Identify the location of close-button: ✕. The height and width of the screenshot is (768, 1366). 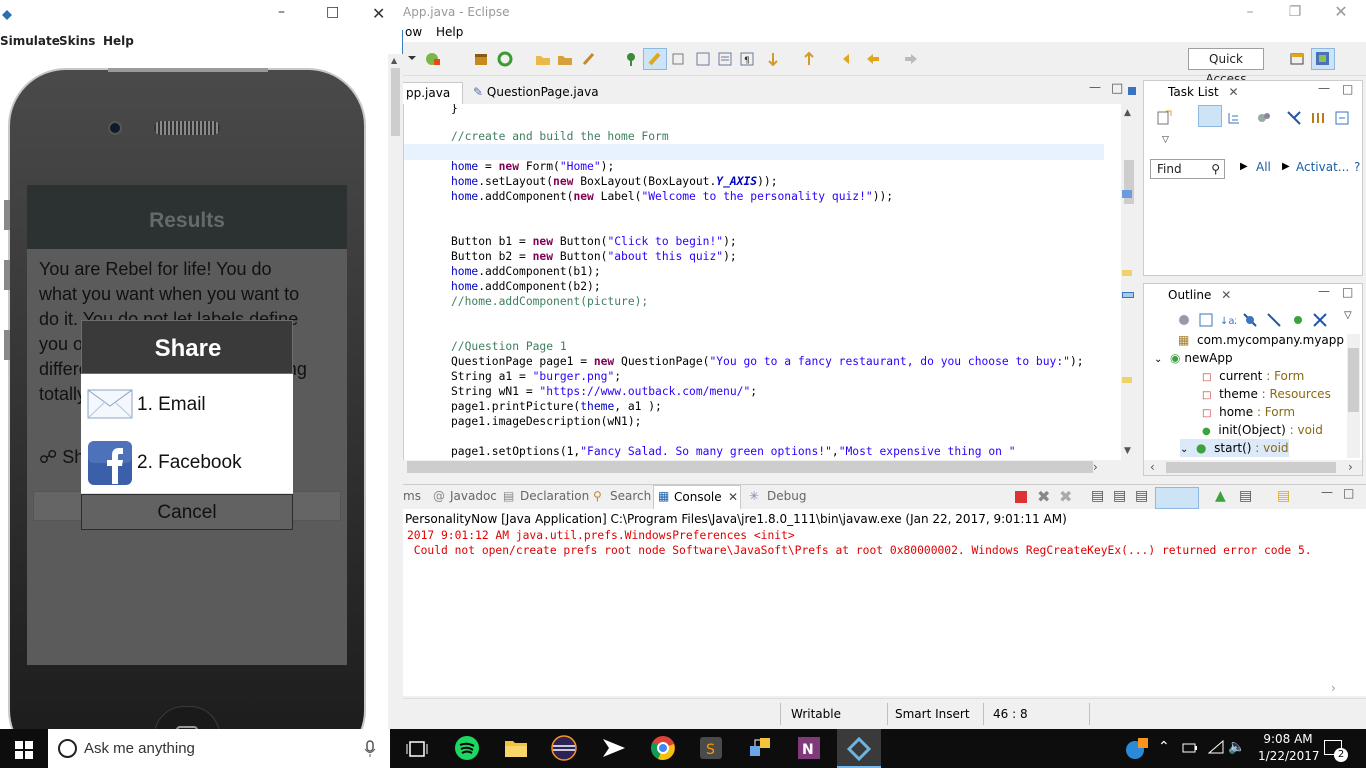
(1341, 12).